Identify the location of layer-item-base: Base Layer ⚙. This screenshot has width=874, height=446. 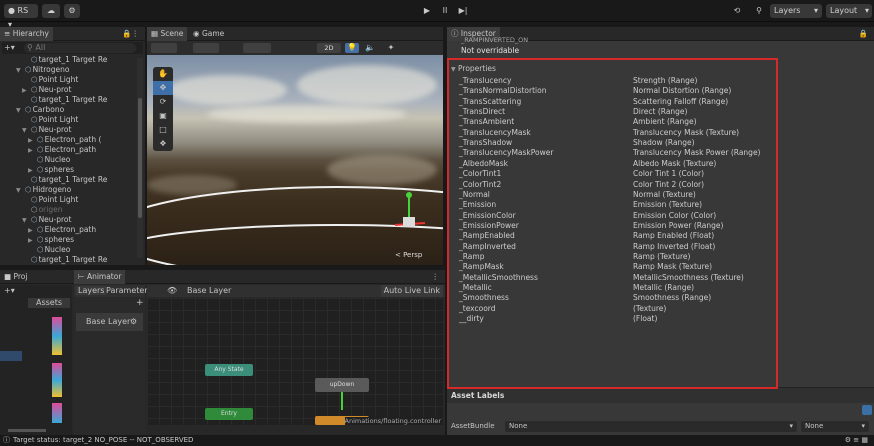
(109, 322).